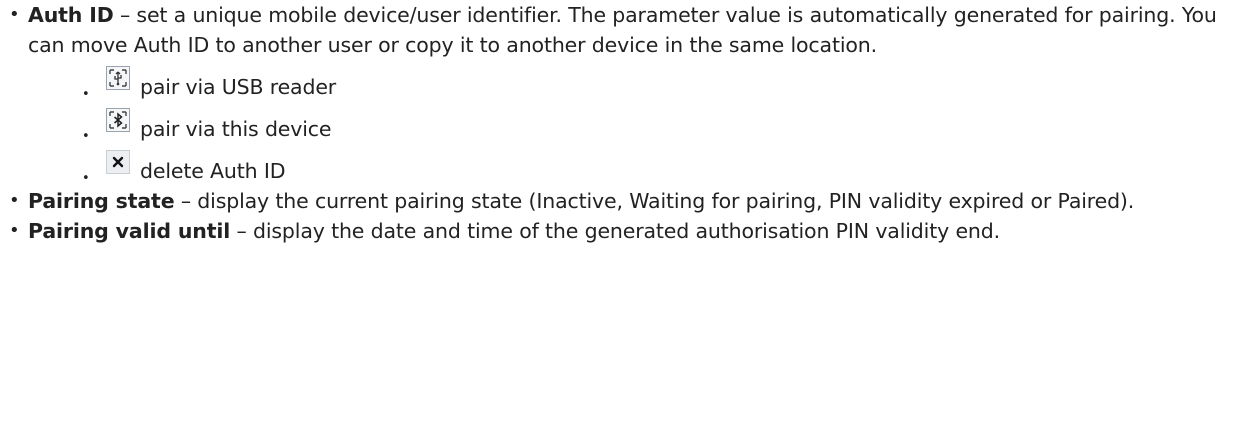  What do you see at coordinates (238, 87) in the screenshot?
I see `sub-item-label: pair via USB reader` at bounding box center [238, 87].